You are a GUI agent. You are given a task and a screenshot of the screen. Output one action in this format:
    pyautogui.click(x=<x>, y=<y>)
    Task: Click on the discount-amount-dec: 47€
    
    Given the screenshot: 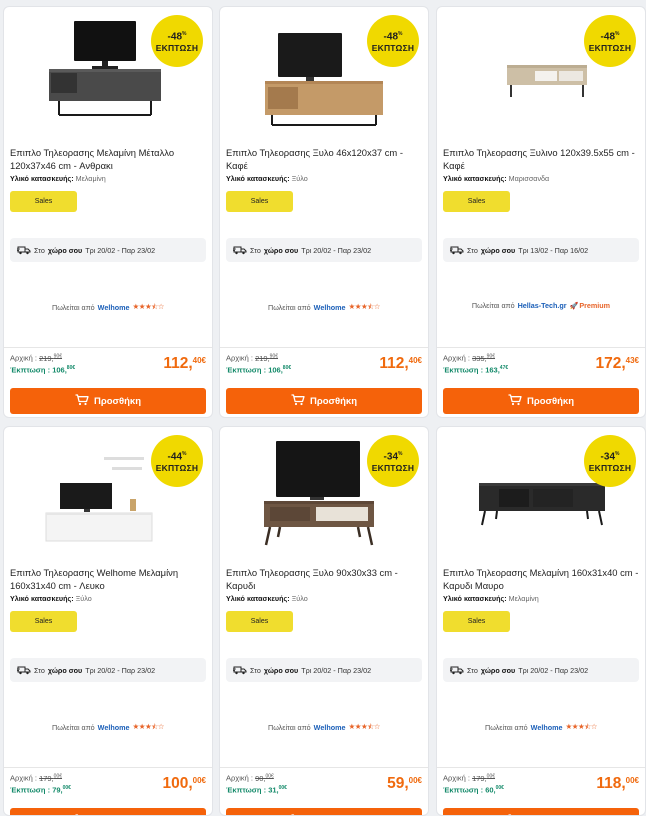 What is the action you would take?
    pyautogui.click(x=504, y=368)
    